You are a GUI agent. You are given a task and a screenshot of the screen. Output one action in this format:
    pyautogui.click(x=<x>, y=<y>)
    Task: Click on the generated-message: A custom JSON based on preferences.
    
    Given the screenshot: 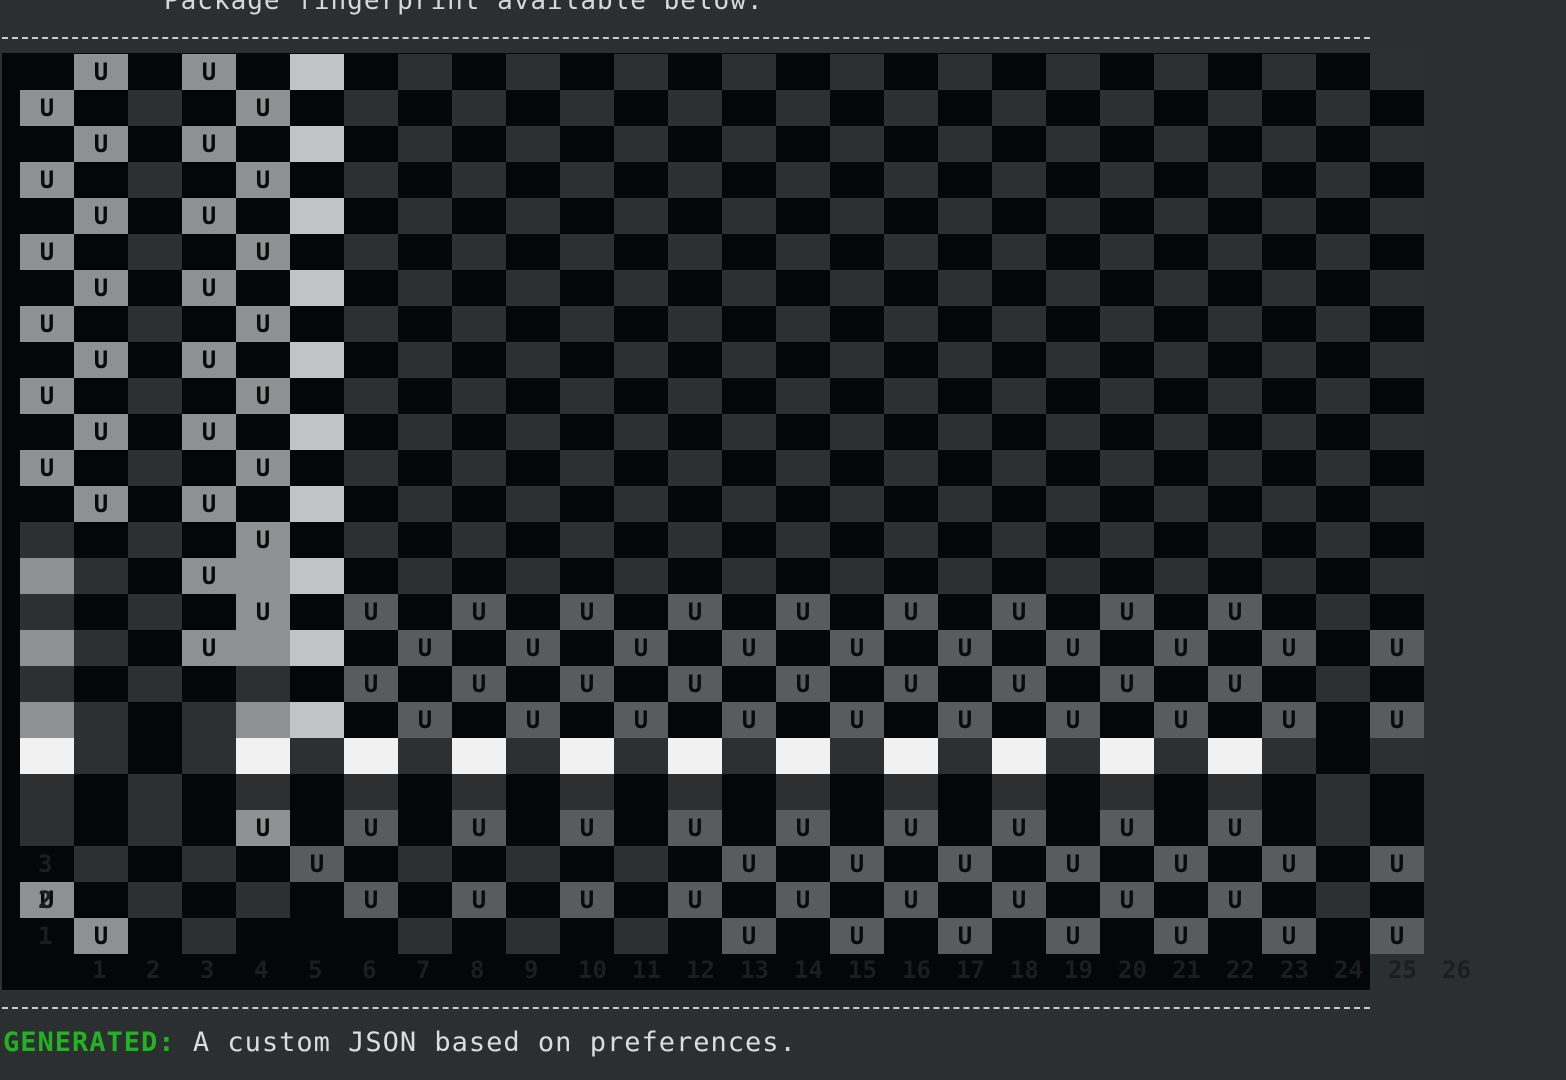 What is the action you would take?
    pyautogui.click(x=486, y=1042)
    